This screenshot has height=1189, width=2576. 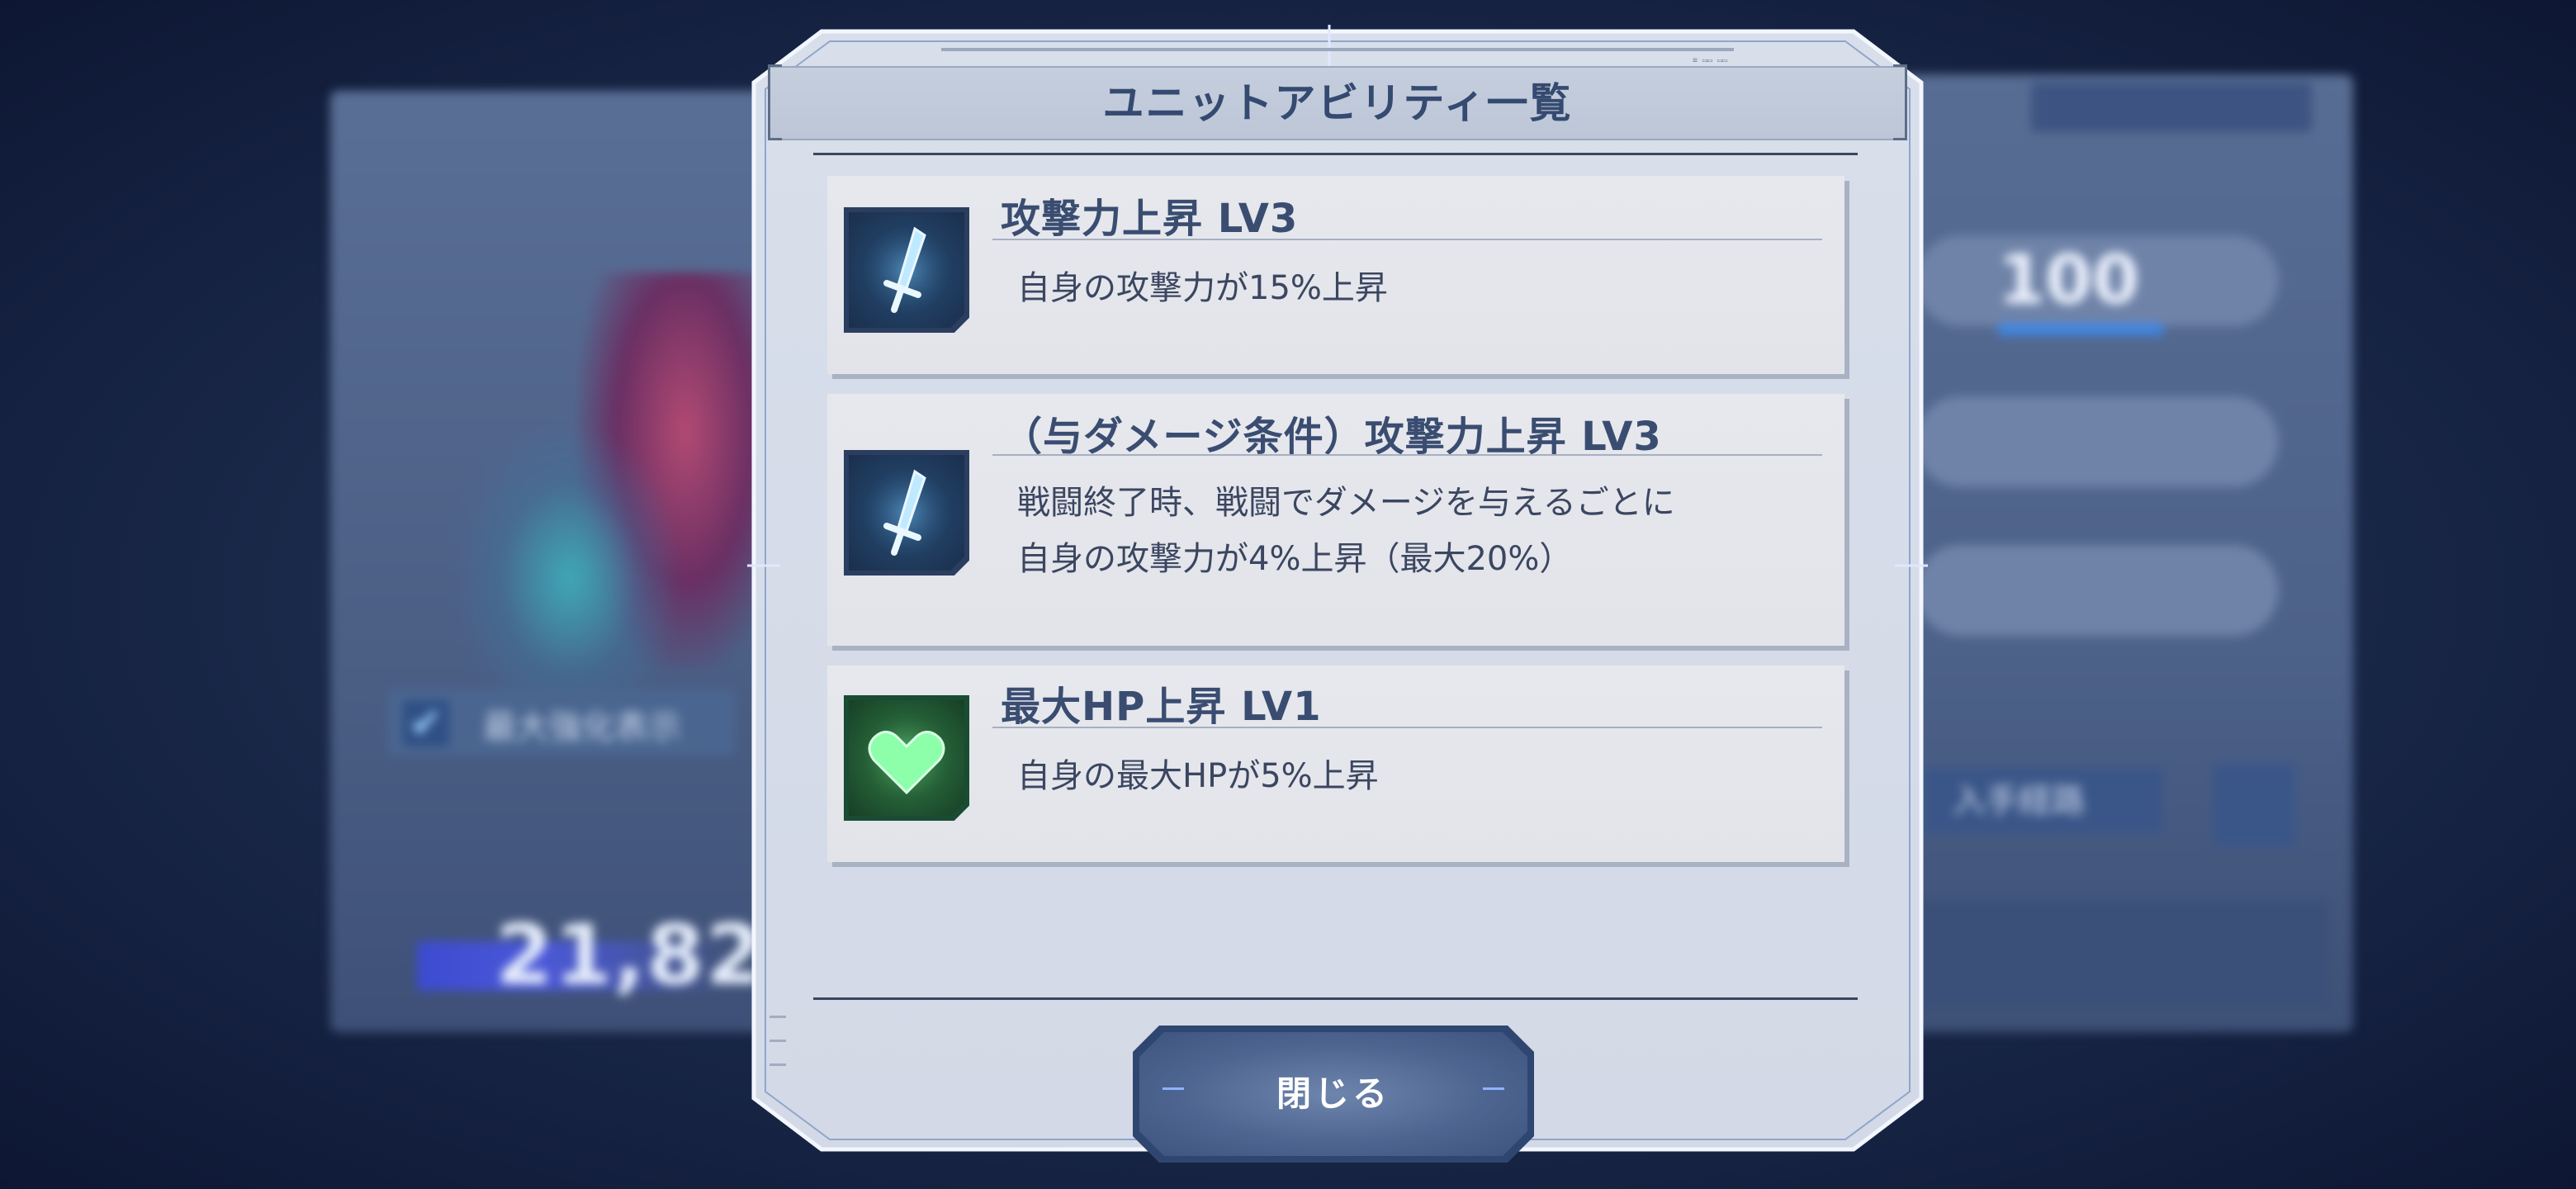 I want to click on top-divider, so click(x=1335, y=154).